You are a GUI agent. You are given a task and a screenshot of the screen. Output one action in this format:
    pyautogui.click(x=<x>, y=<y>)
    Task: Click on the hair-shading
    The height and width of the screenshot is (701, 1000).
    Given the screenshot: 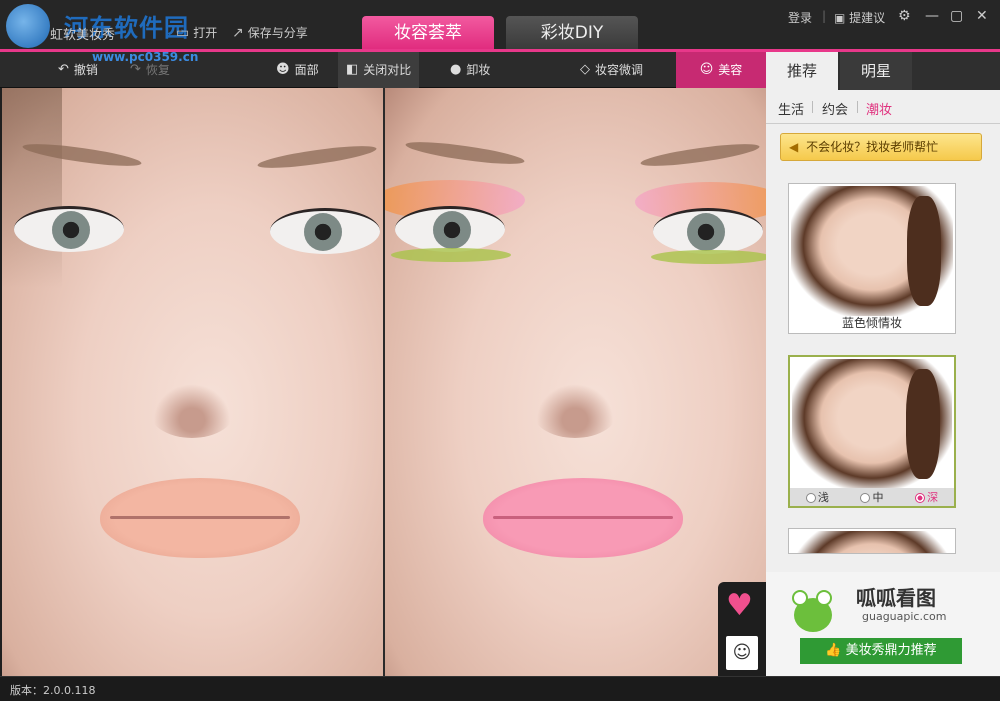 What is the action you would take?
    pyautogui.click(x=32, y=188)
    